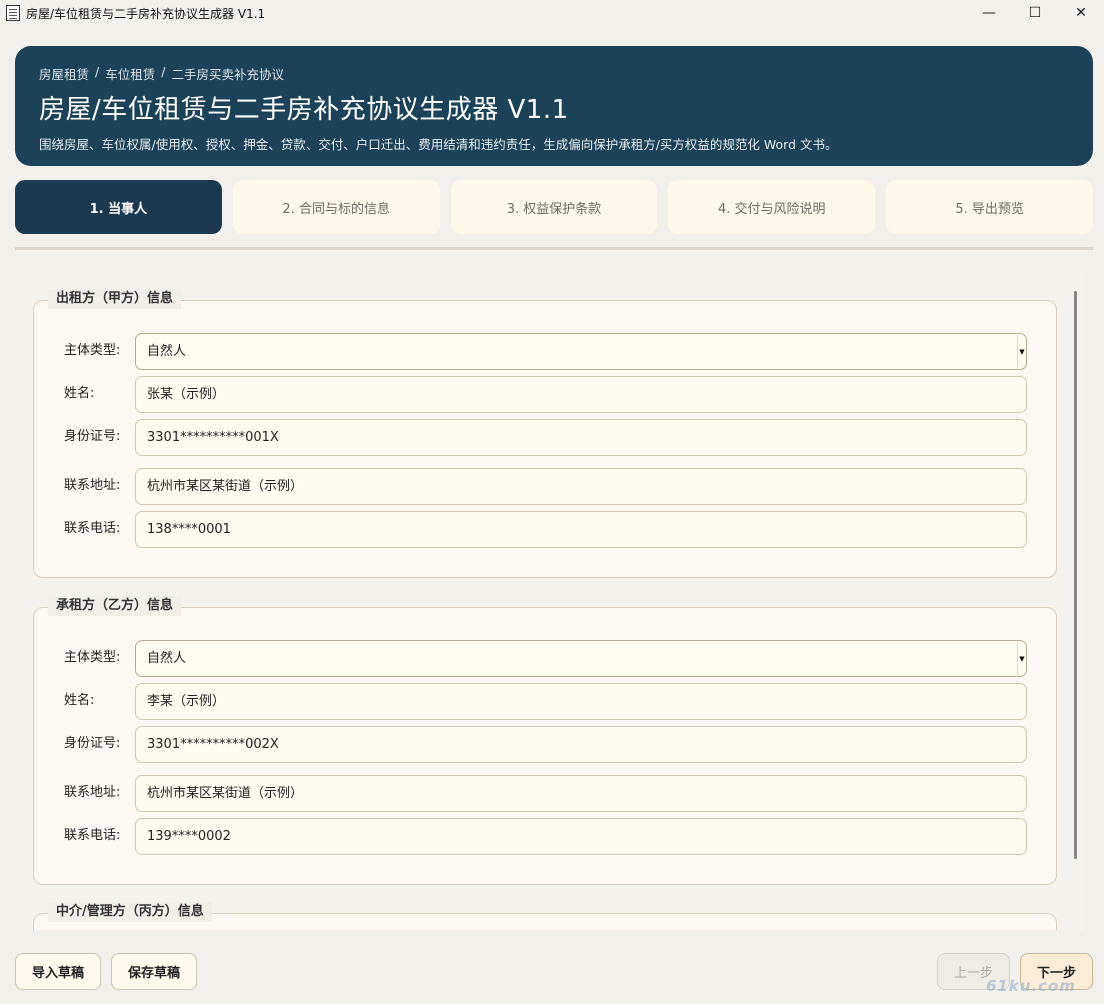 This screenshot has height=1004, width=1104. Describe the element at coordinates (581, 394) in the screenshot. I see `party-a-name-input: 张某（示例）` at that location.